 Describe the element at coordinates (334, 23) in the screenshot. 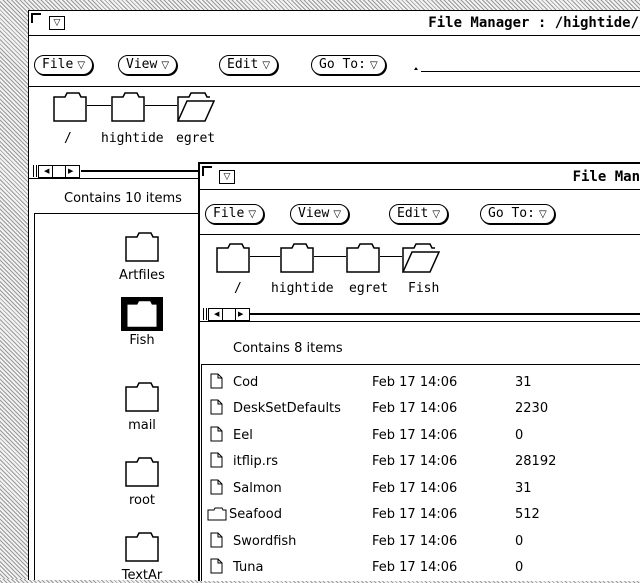

I see `back-window-titlebar: ▽ File Manager : /hightide/` at that location.